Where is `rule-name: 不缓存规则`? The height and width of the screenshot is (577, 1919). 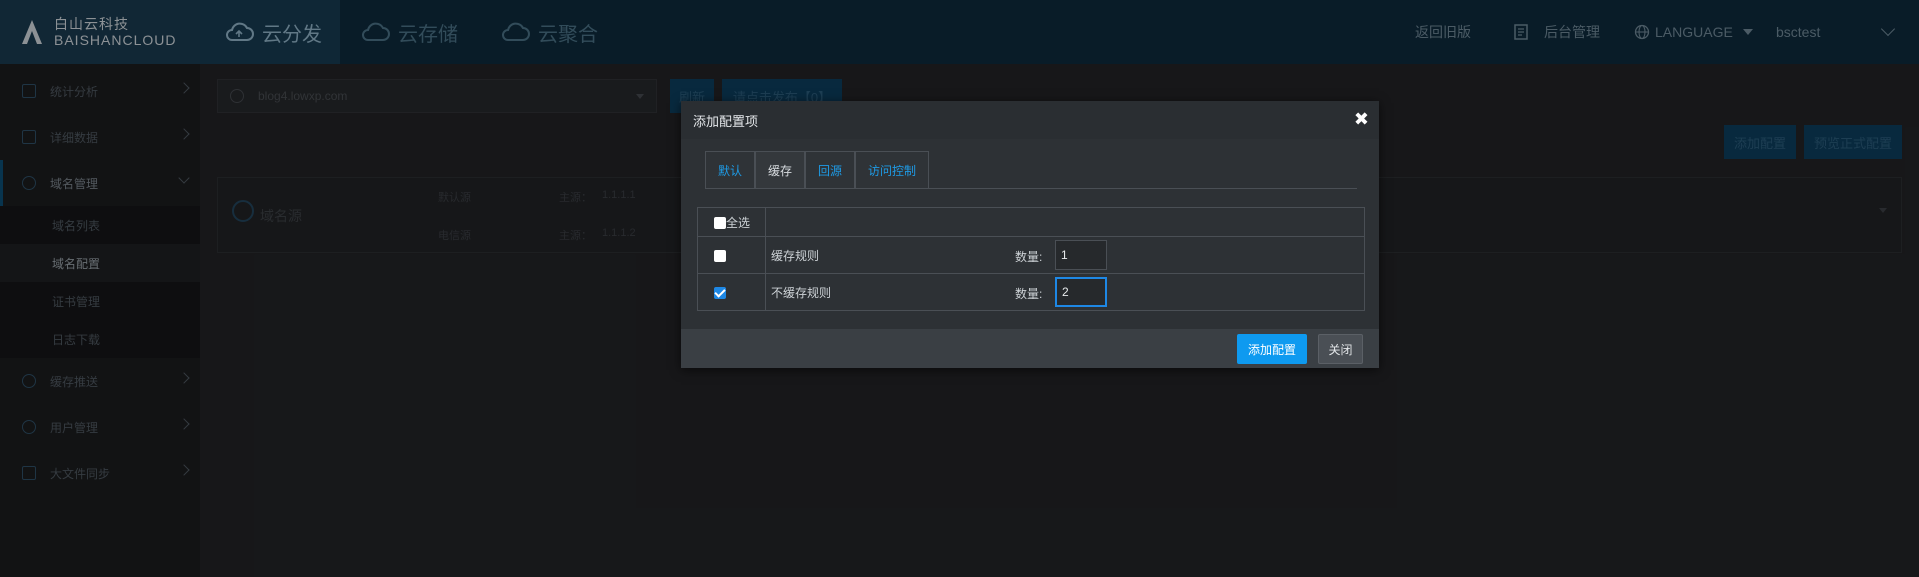 rule-name: 不缓存规则 is located at coordinates (801, 292).